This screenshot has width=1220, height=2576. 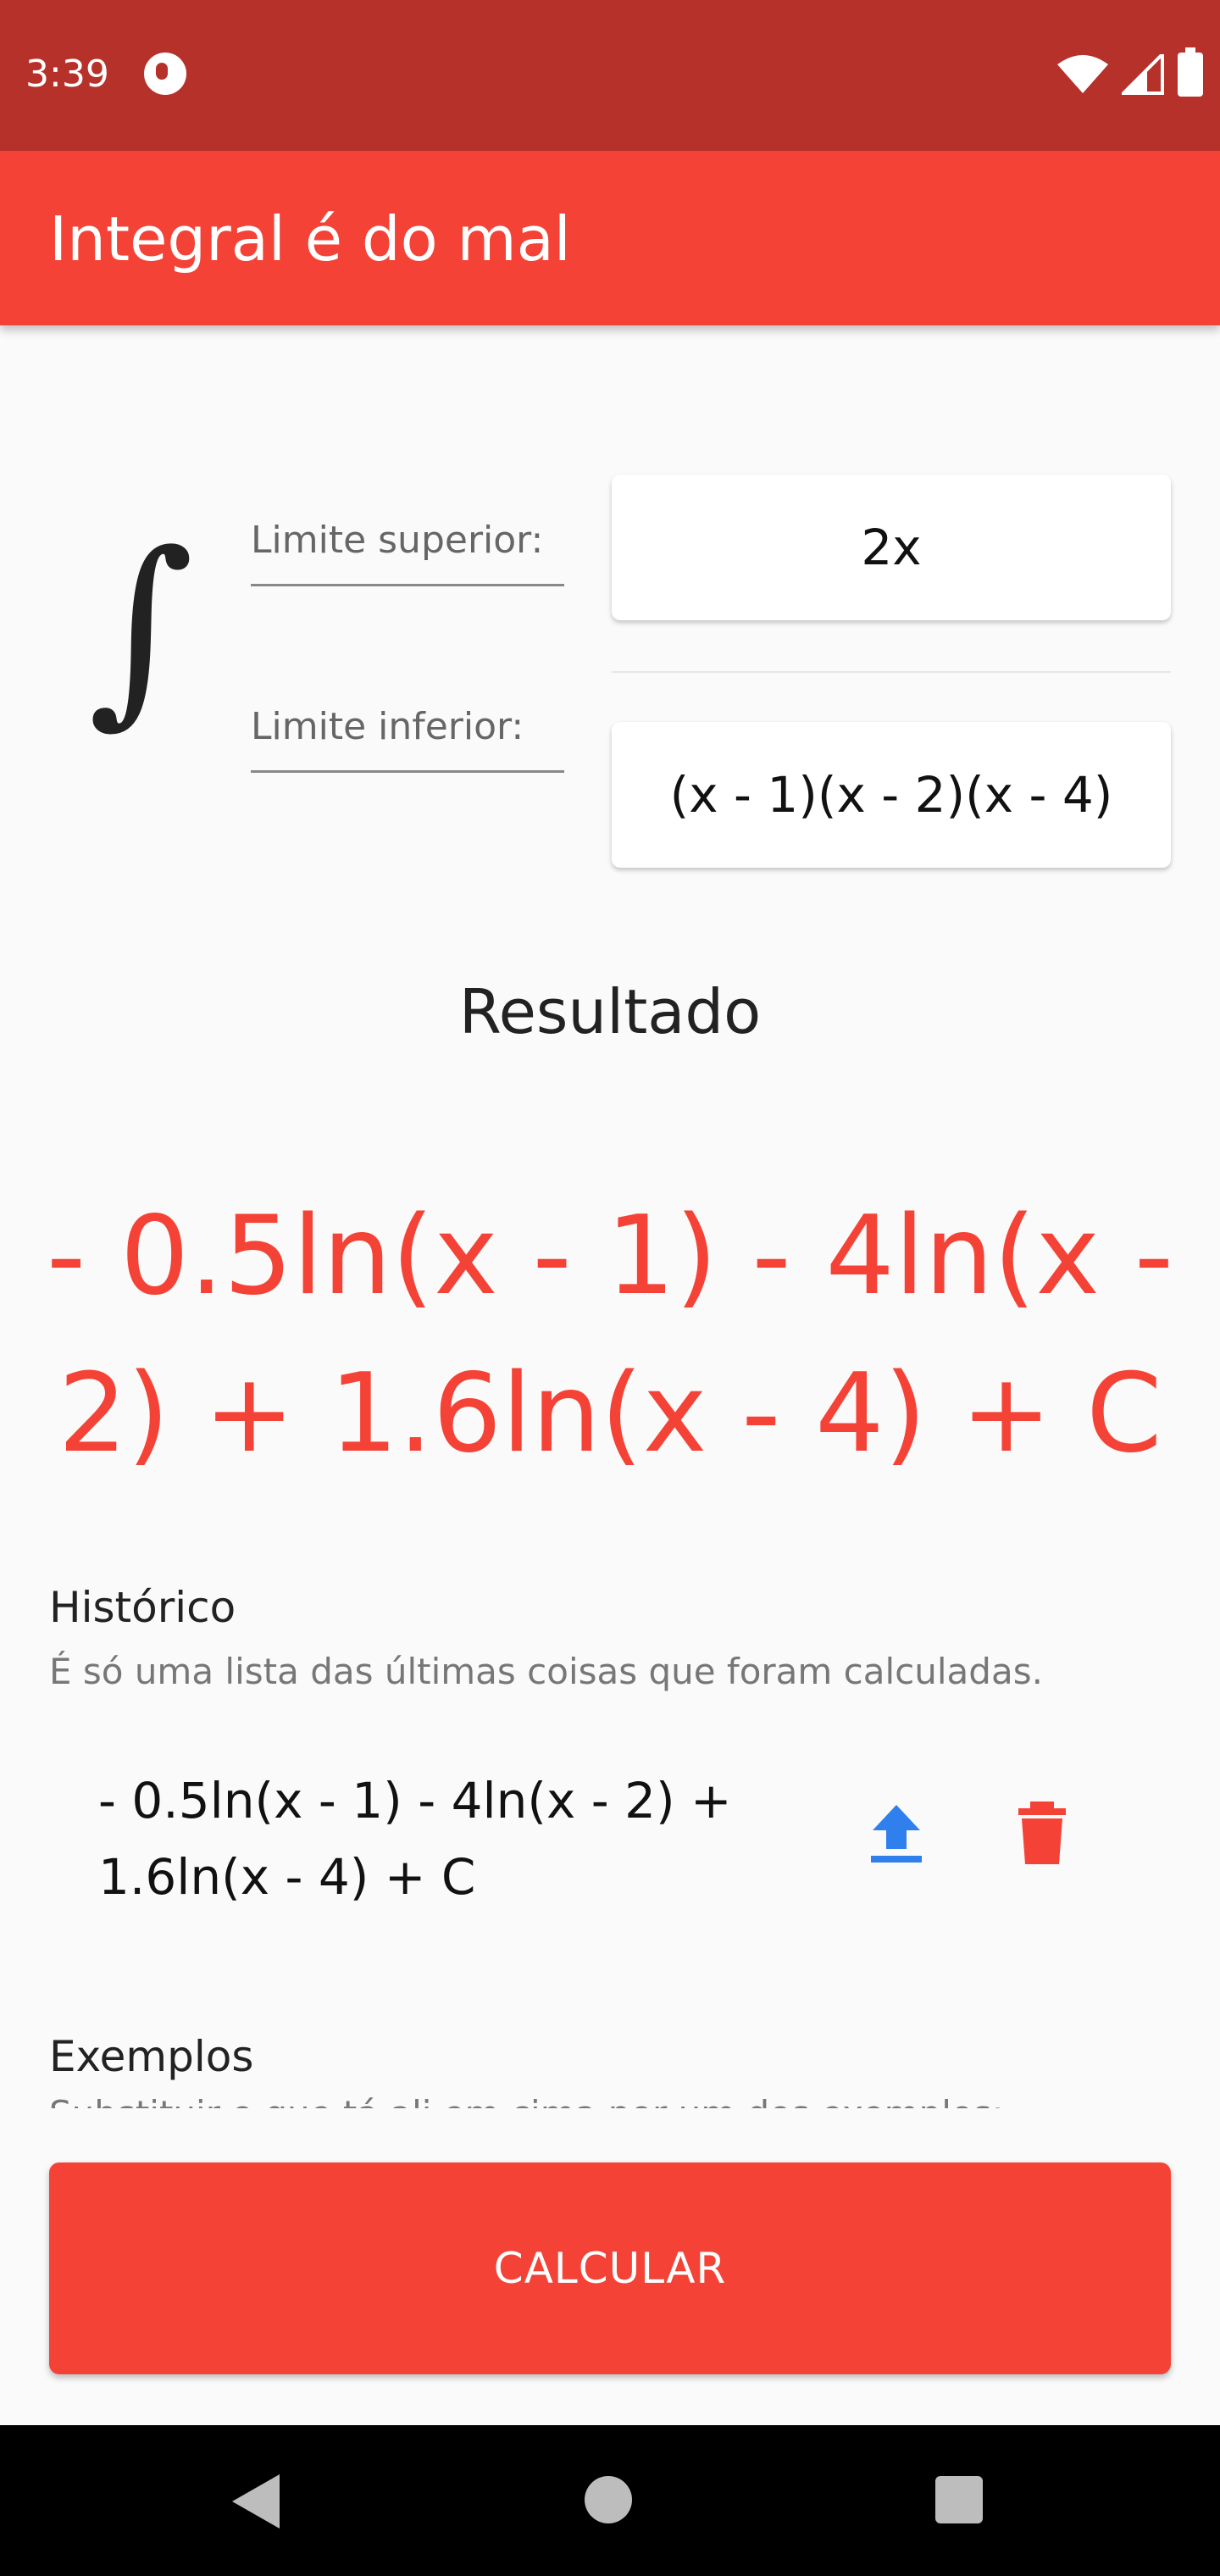 I want to click on status-icons, so click(x=1130, y=72).